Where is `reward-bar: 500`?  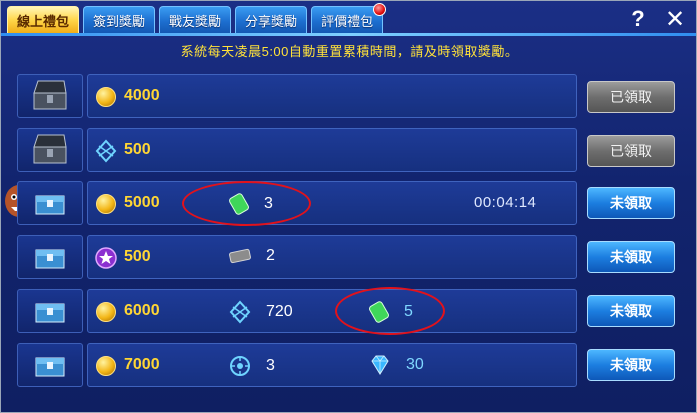
reward-bar: 500 is located at coordinates (332, 150).